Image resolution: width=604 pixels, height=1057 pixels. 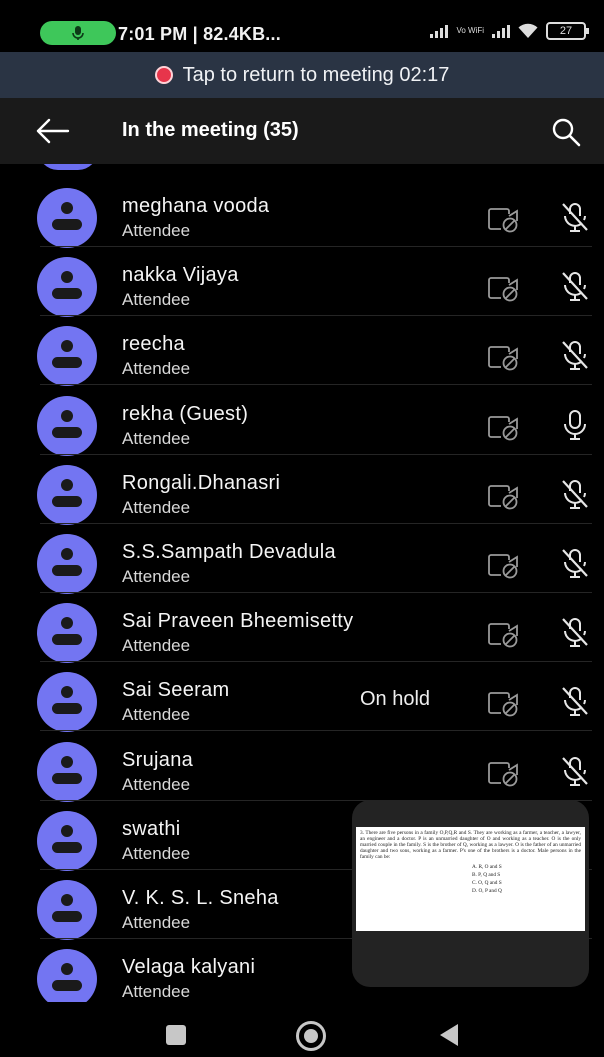 What do you see at coordinates (302, 421) in the screenshot?
I see `participant-row: rekha (Guest) Attendee` at bounding box center [302, 421].